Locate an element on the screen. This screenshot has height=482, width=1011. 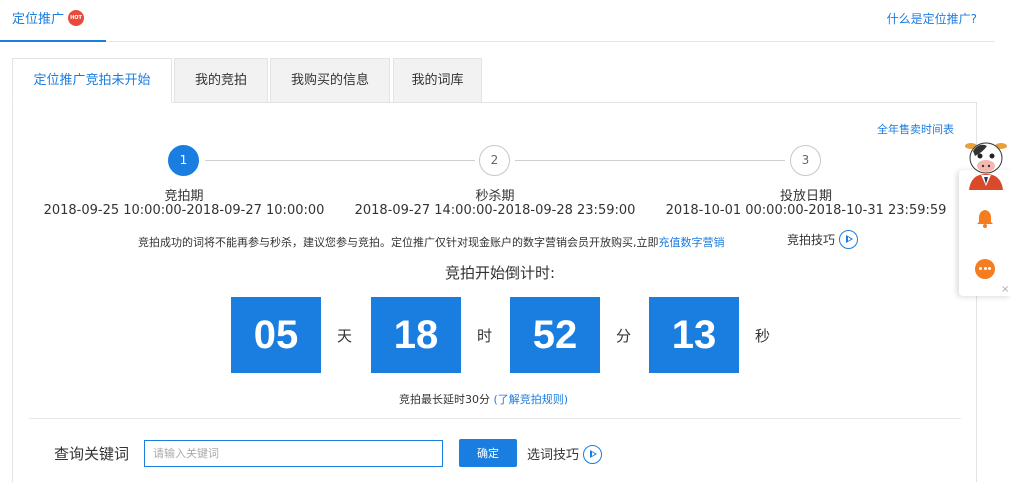
countdown-hours-unit: 时 is located at coordinates (485, 336).